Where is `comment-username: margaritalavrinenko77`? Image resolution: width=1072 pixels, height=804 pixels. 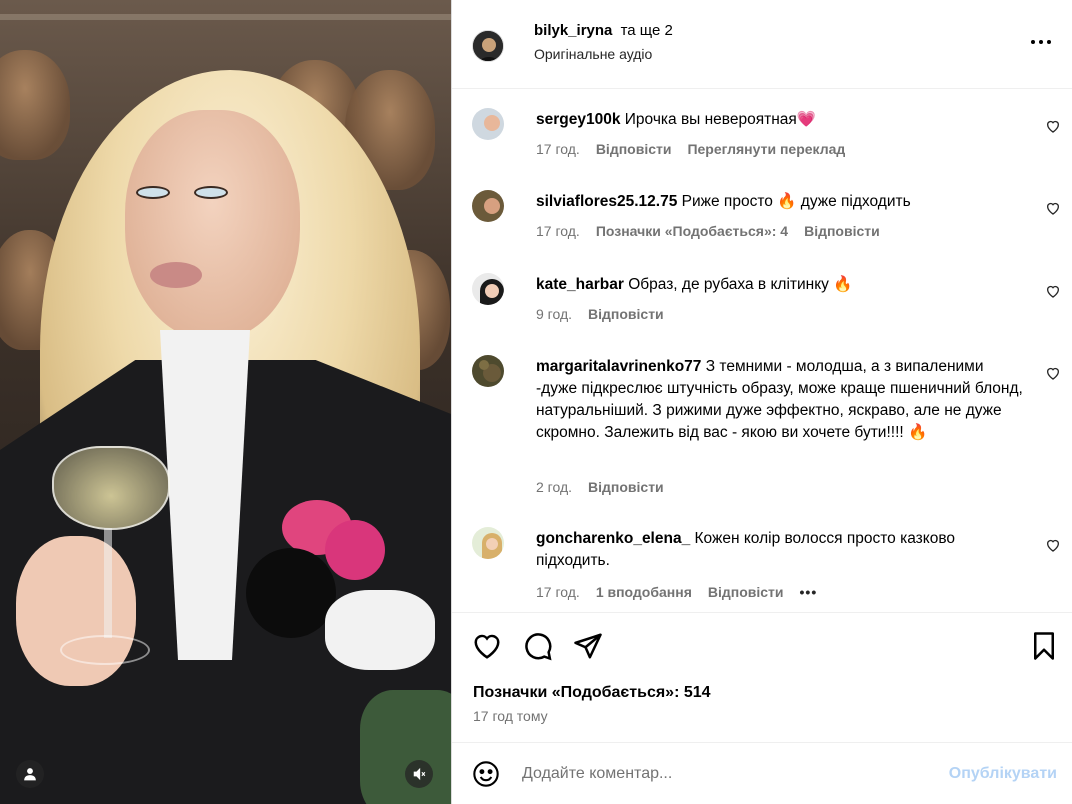 comment-username: margaritalavrinenko77 is located at coordinates (618, 366).